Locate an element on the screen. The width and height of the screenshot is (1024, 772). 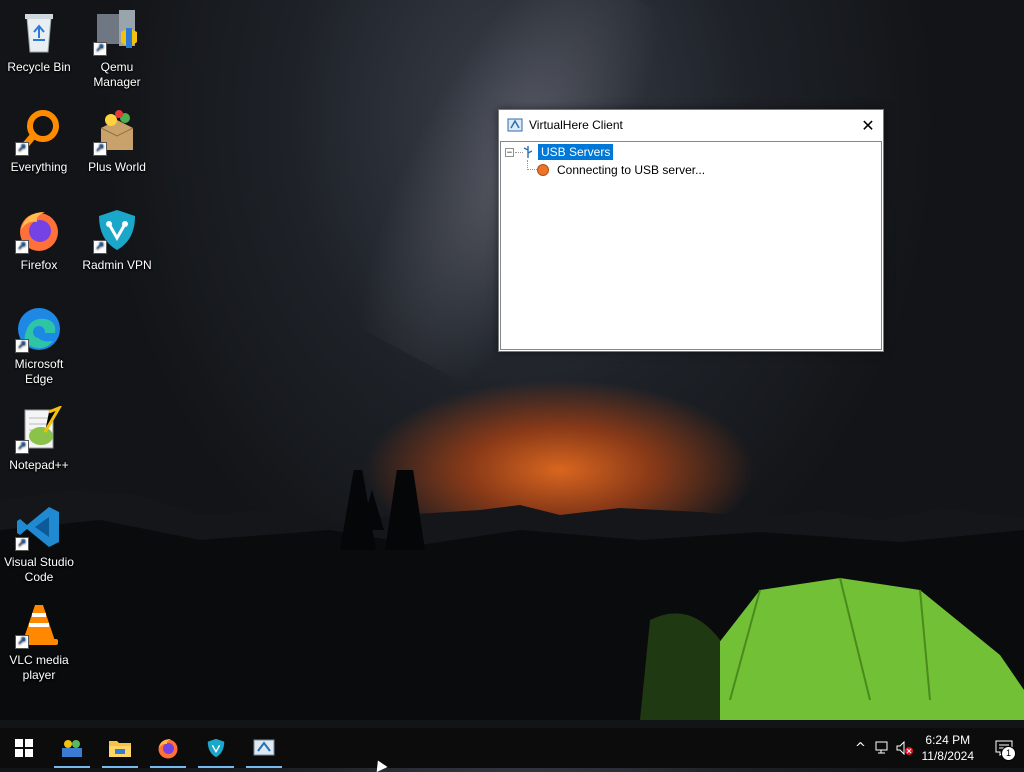
tree-node-usb-servers: − USB Servers is located at coordinates (559, 152).